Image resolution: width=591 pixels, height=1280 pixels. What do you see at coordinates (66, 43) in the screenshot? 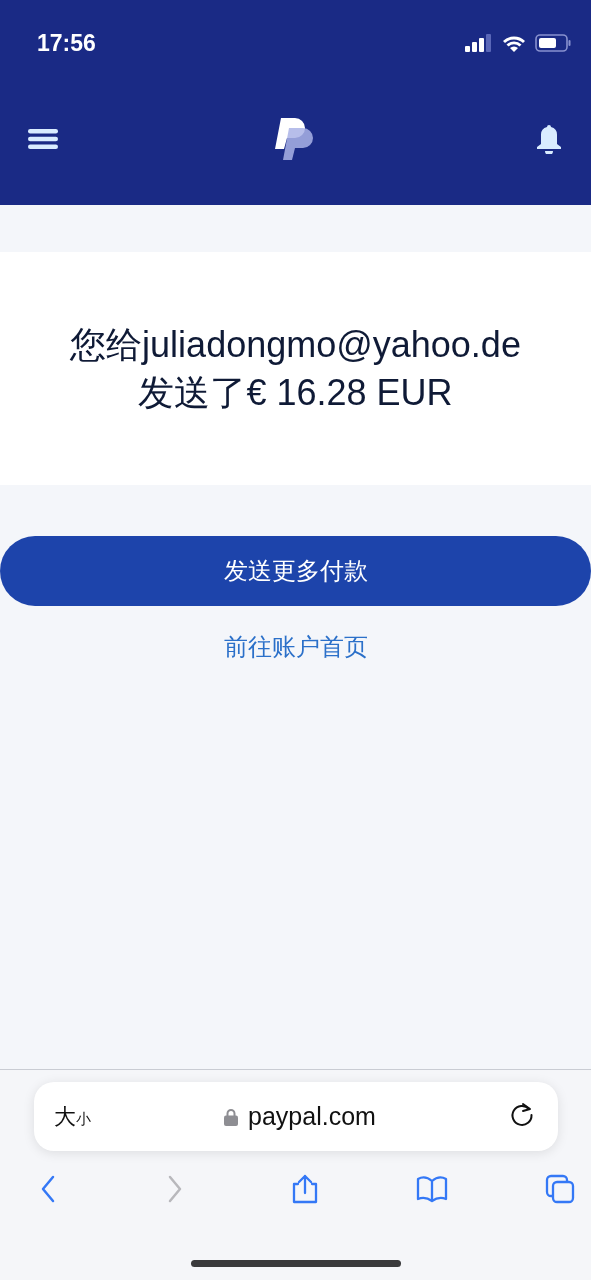
I see `clock-time: 17:56` at bounding box center [66, 43].